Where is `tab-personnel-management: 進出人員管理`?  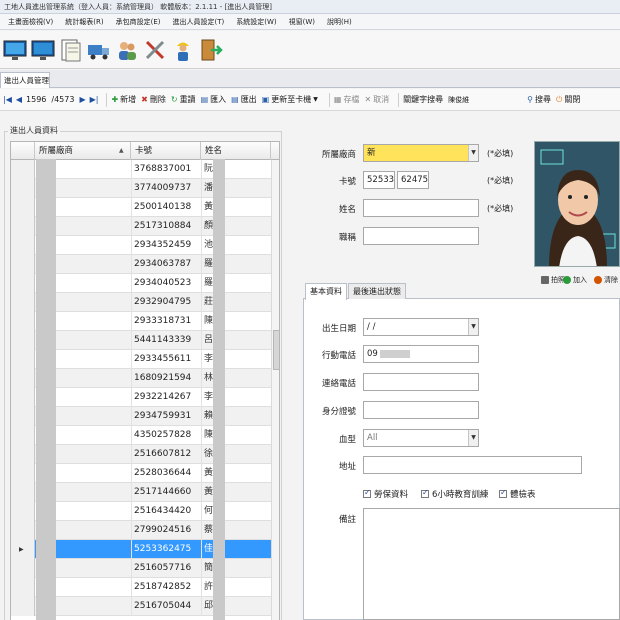 tab-personnel-management: 進出人員管理 is located at coordinates (25, 80).